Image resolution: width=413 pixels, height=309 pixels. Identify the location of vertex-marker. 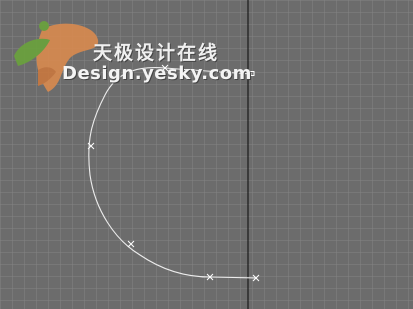
(131, 244).